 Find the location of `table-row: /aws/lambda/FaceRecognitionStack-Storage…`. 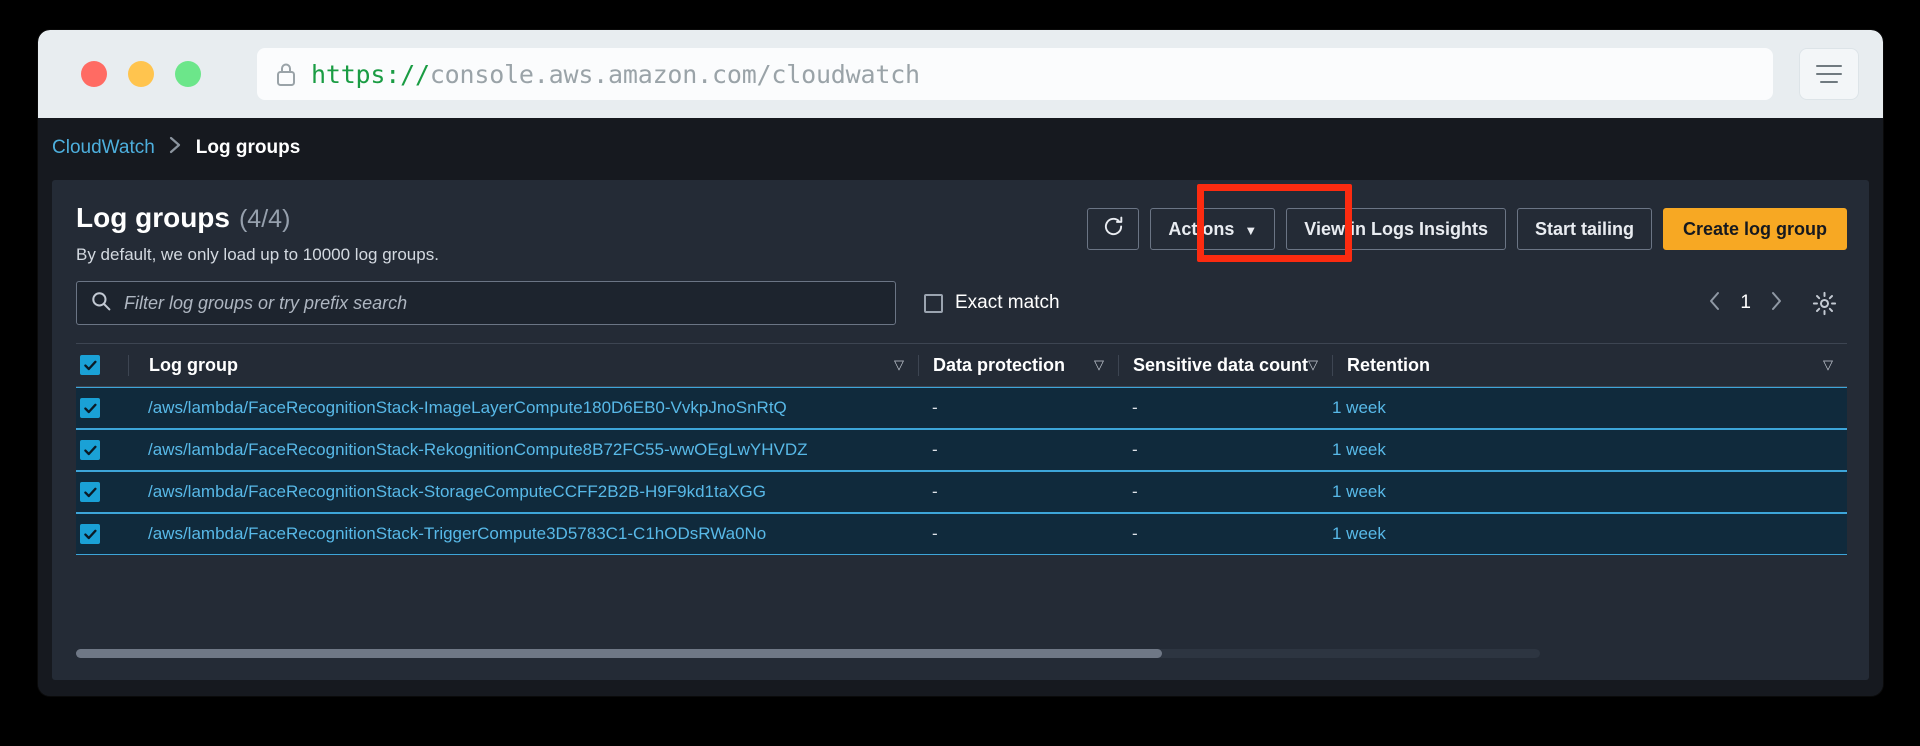

table-row: /aws/lambda/FaceRecognitionStack-Storage… is located at coordinates (961, 492).